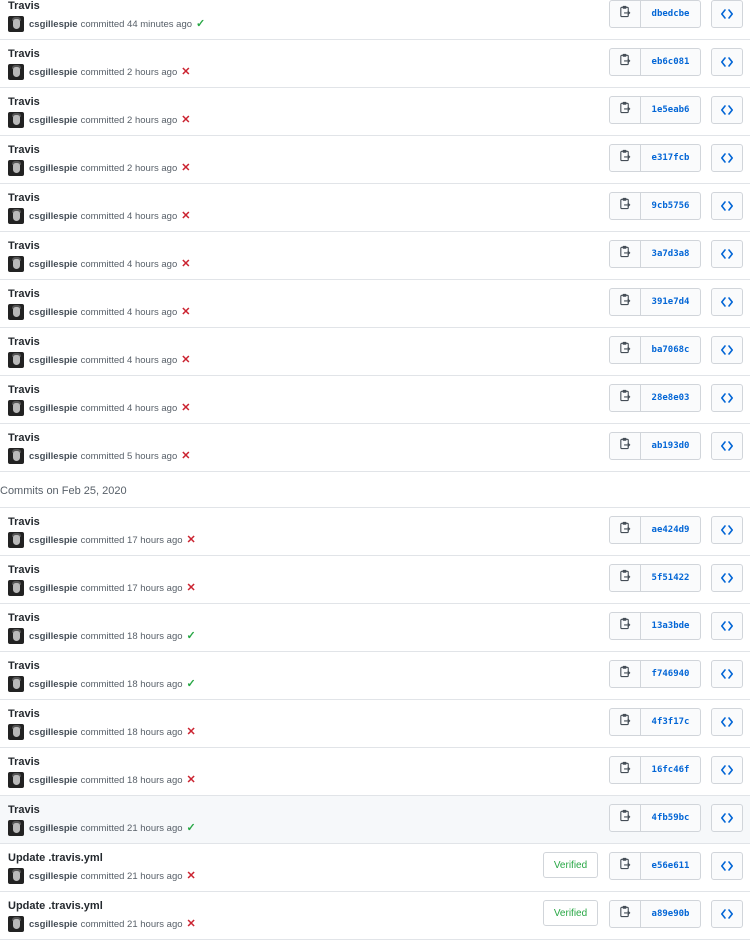 This screenshot has height=940, width=750. I want to click on commit-sha-link: 13a3bde, so click(670, 626).